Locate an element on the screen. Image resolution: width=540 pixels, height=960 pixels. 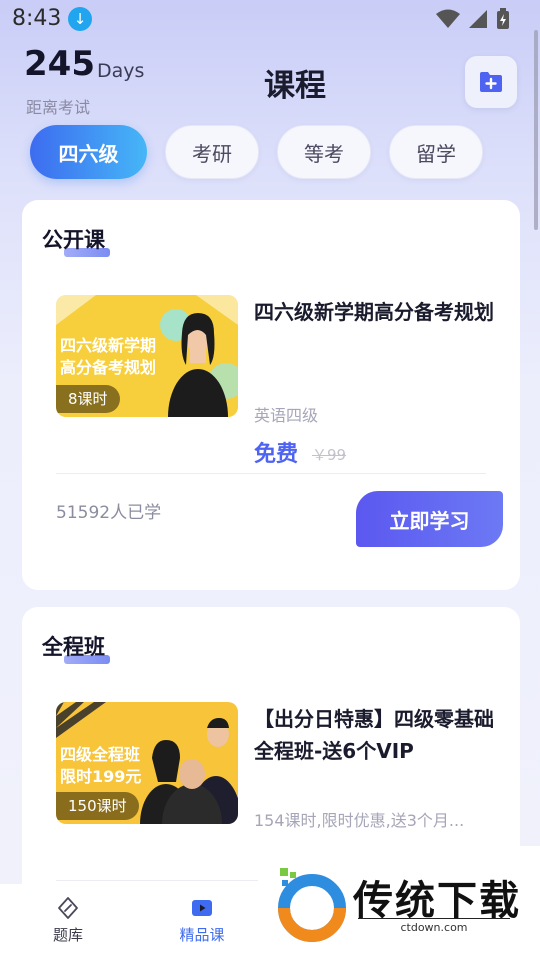
tab-cet: 四六级 is located at coordinates (88, 152).